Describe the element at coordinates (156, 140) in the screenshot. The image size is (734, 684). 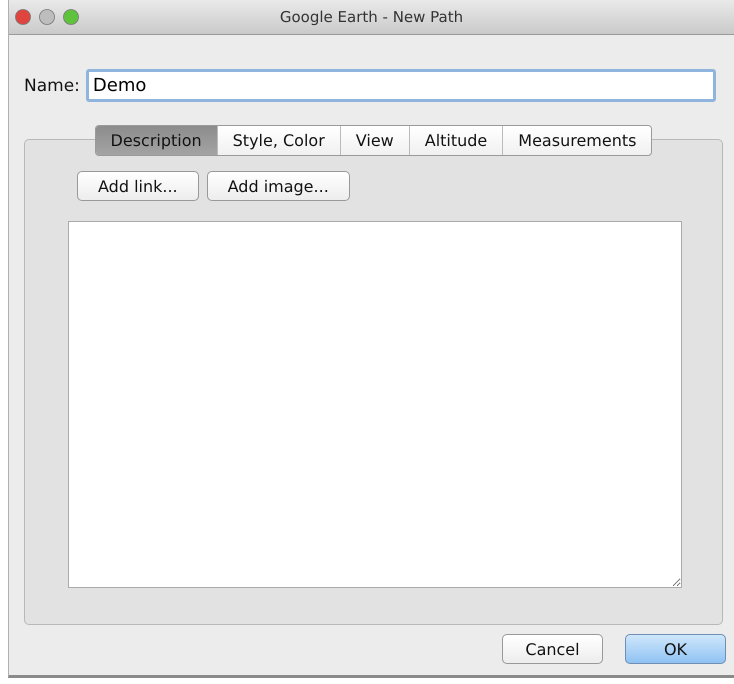
I see `tab: Description` at that location.